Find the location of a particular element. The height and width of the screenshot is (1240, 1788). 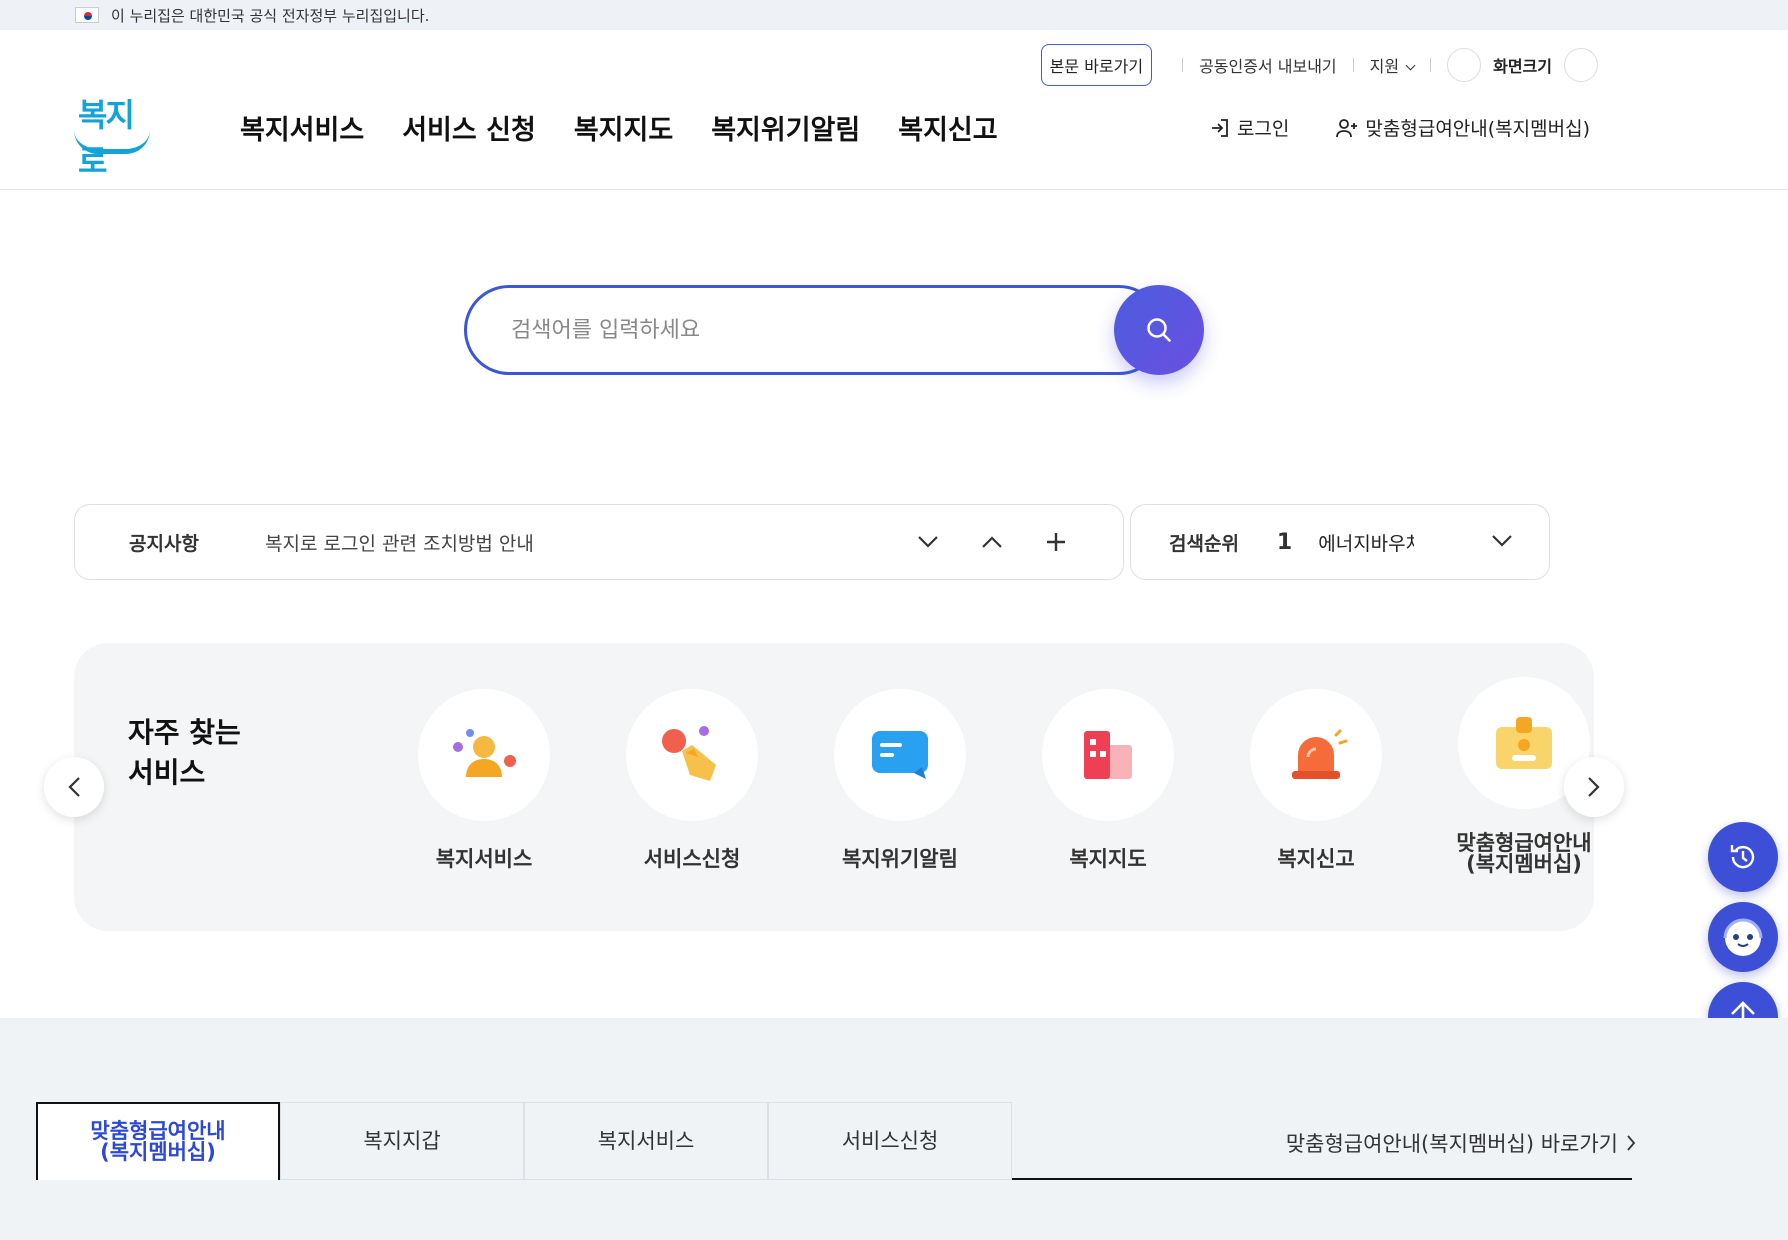

cert-export-link: 공동인증서 내보내기 is located at coordinates (1268, 65).